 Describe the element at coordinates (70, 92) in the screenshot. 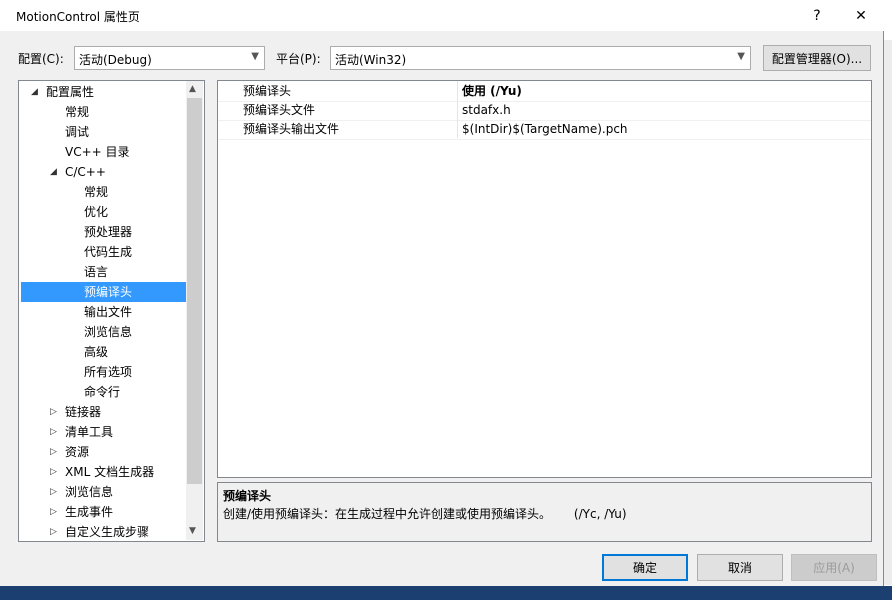

I see `tree-item-label: 配置属性` at that location.